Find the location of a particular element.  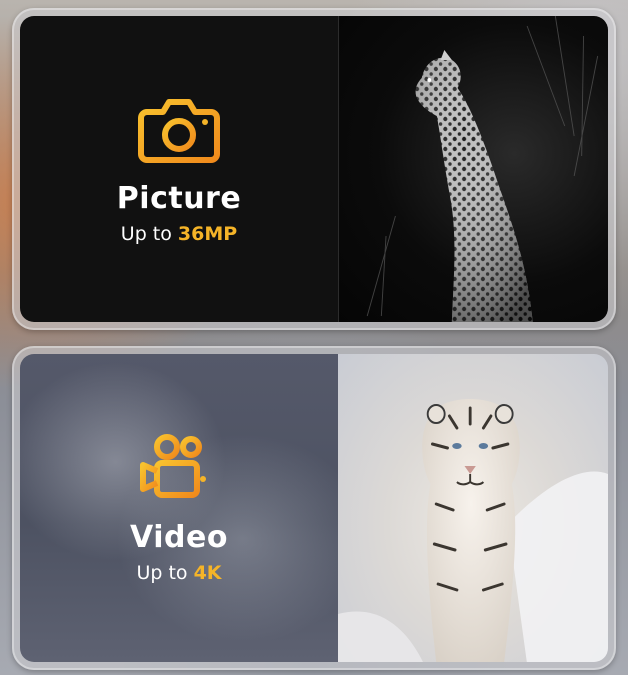

video-resolution-value: 4K is located at coordinates (207, 572).